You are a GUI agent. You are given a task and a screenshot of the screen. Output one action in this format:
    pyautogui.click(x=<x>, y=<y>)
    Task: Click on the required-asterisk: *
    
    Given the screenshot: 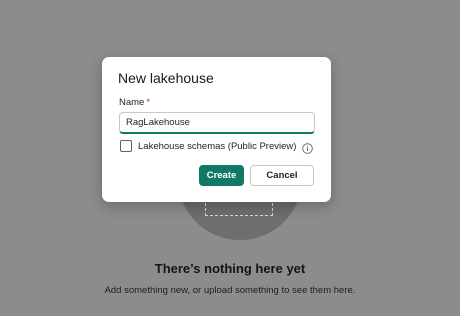 What is the action you would take?
    pyautogui.click(x=148, y=102)
    